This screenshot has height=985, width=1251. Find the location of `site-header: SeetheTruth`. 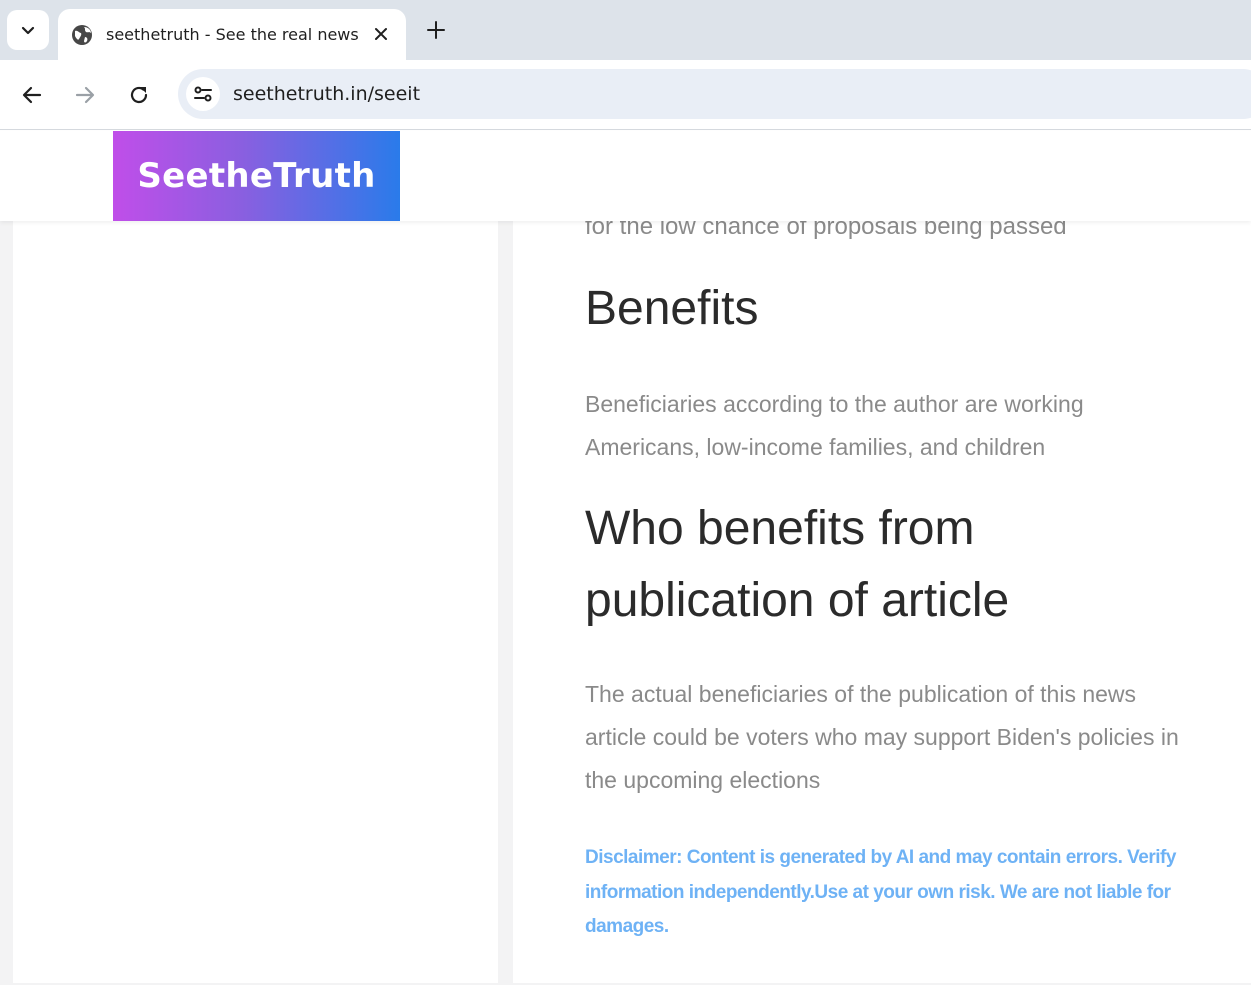

site-header: SeetheTruth is located at coordinates (625, 176).